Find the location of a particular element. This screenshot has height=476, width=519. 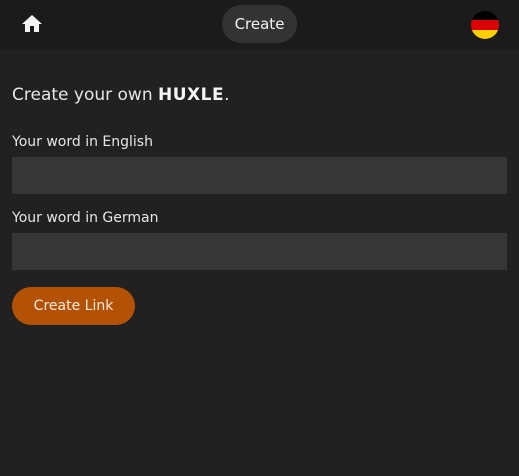

create-tab: Create is located at coordinates (259, 24).